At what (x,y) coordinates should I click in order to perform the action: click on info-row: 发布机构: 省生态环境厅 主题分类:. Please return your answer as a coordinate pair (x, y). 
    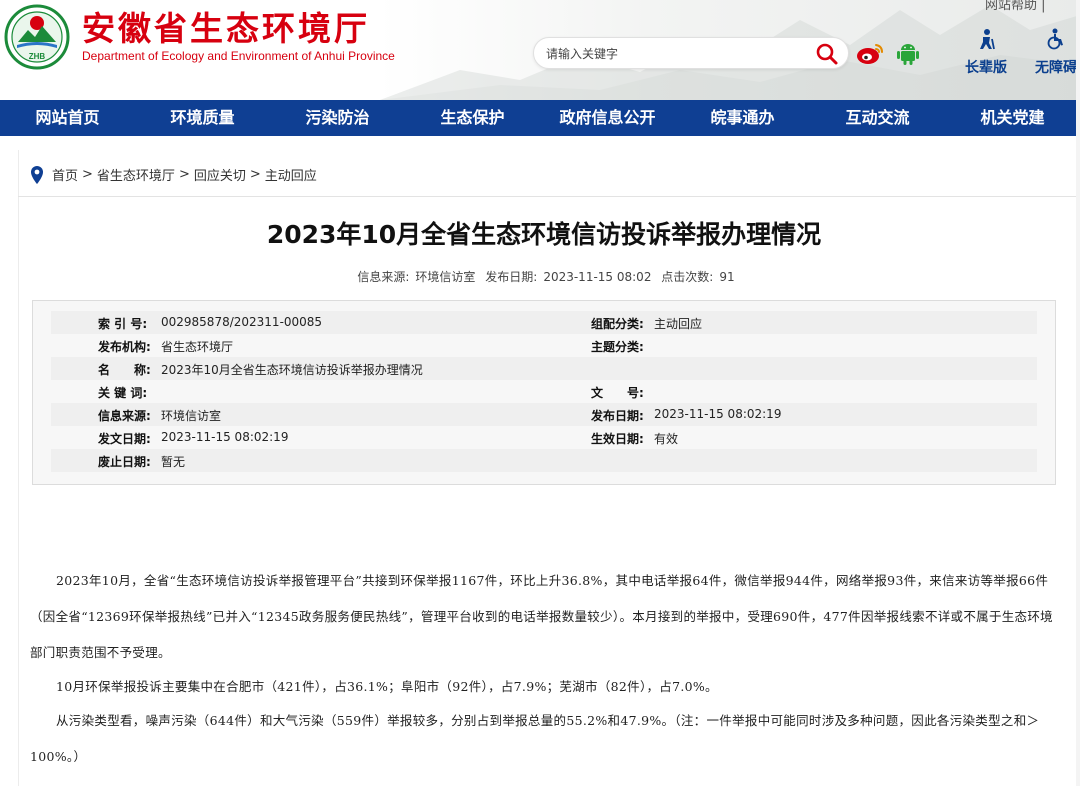
    Looking at the image, I should click on (545, 345).